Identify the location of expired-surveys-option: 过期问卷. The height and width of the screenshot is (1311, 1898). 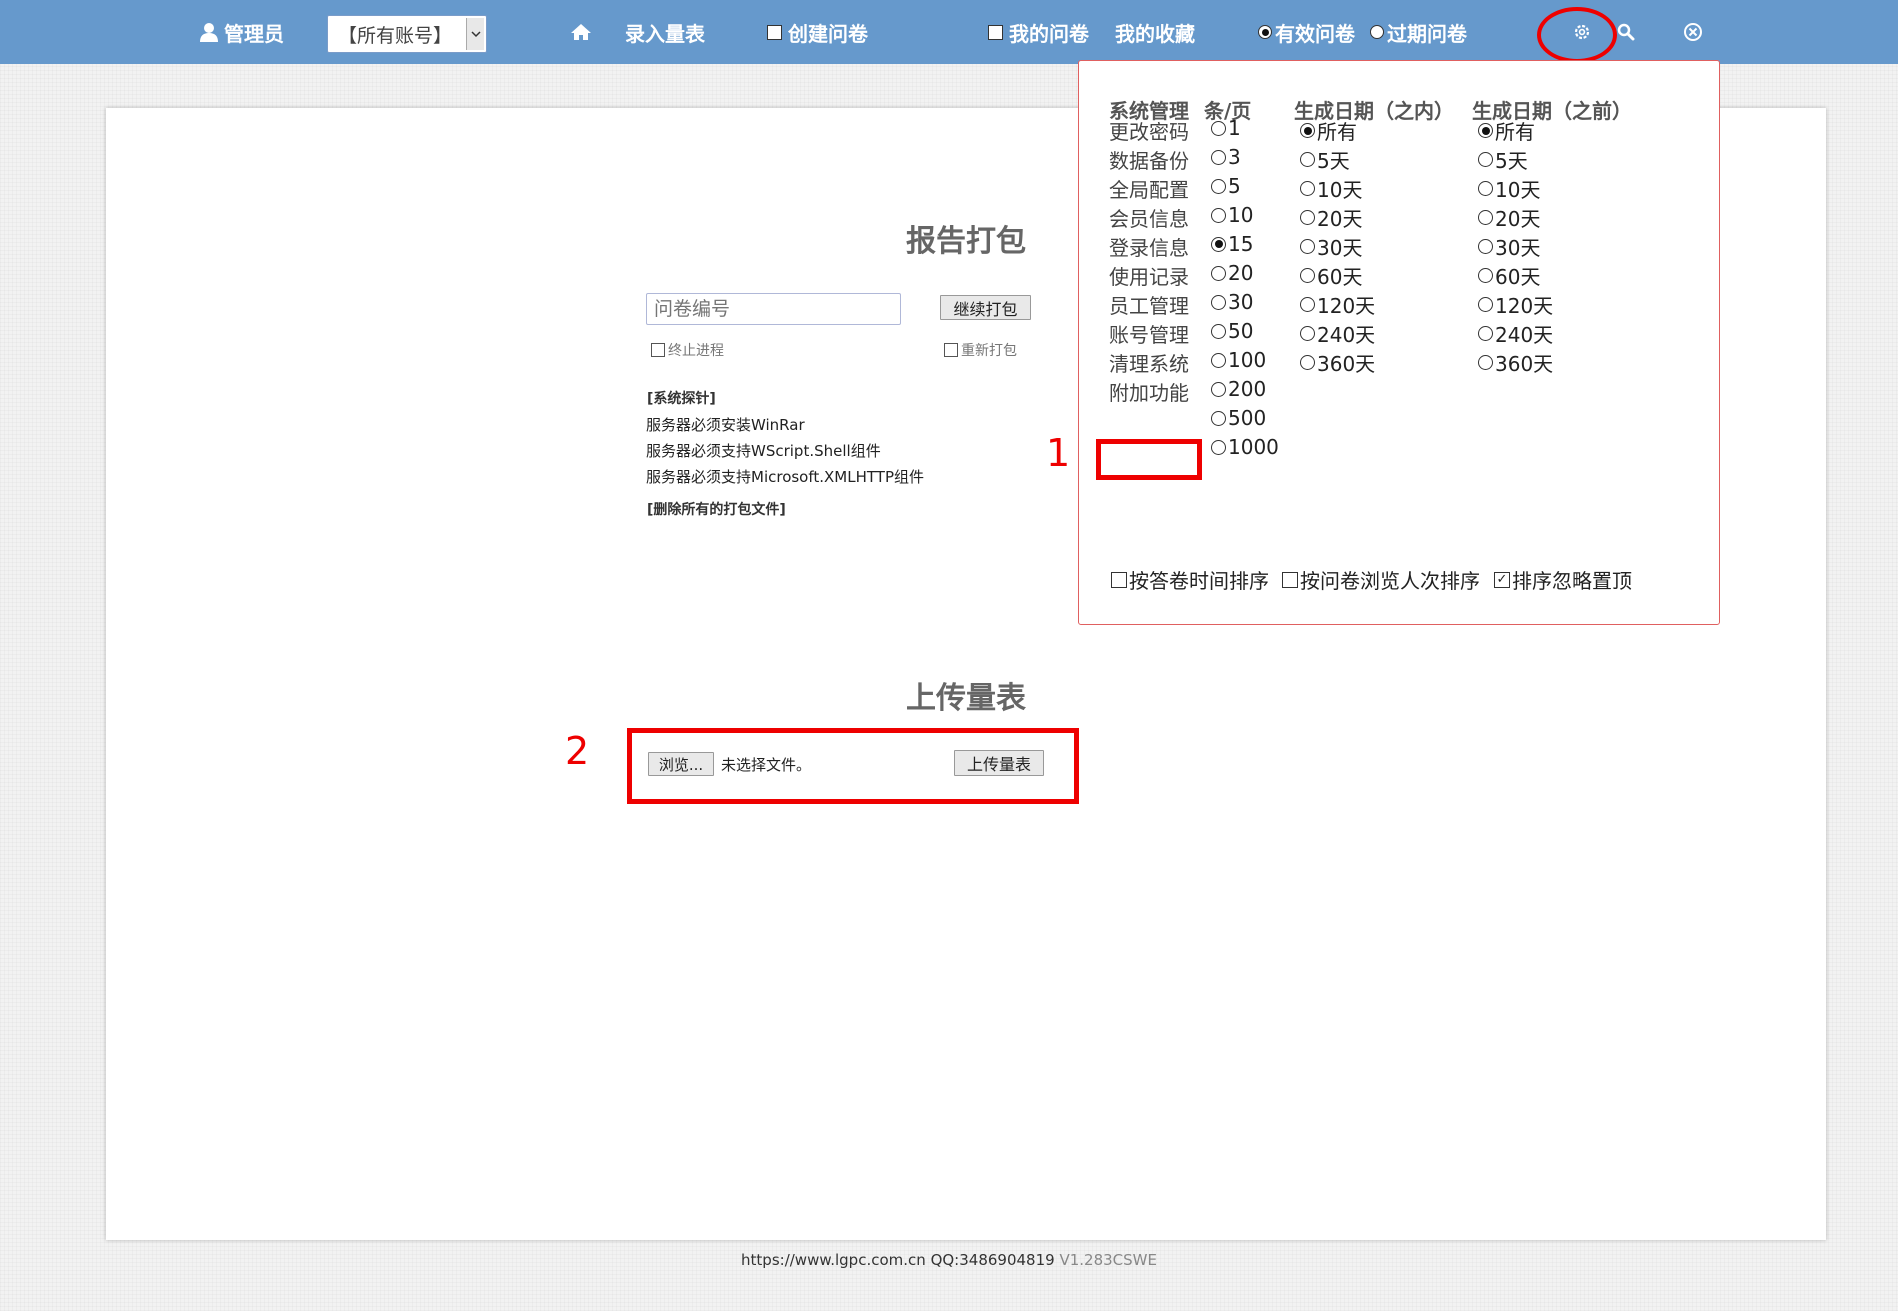
(1418, 32).